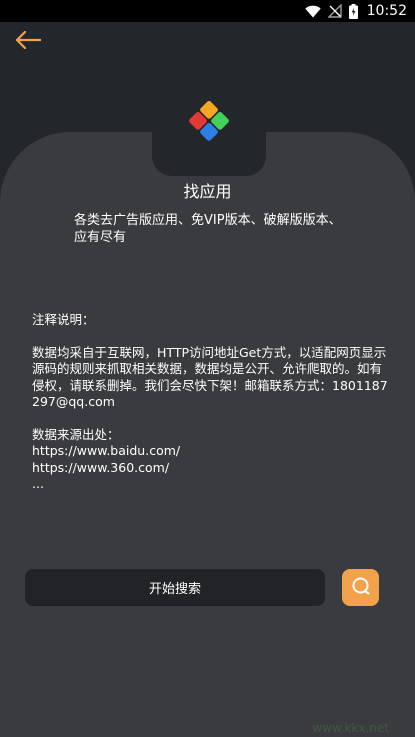 This screenshot has height=737, width=415. I want to click on wifi-icon, so click(312, 11).